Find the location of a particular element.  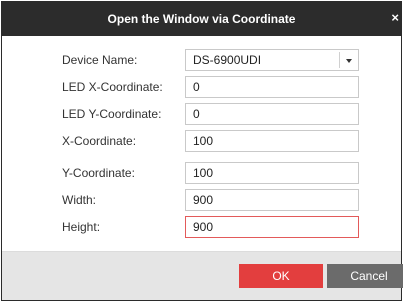

height-row: Height: is located at coordinates (201, 227).